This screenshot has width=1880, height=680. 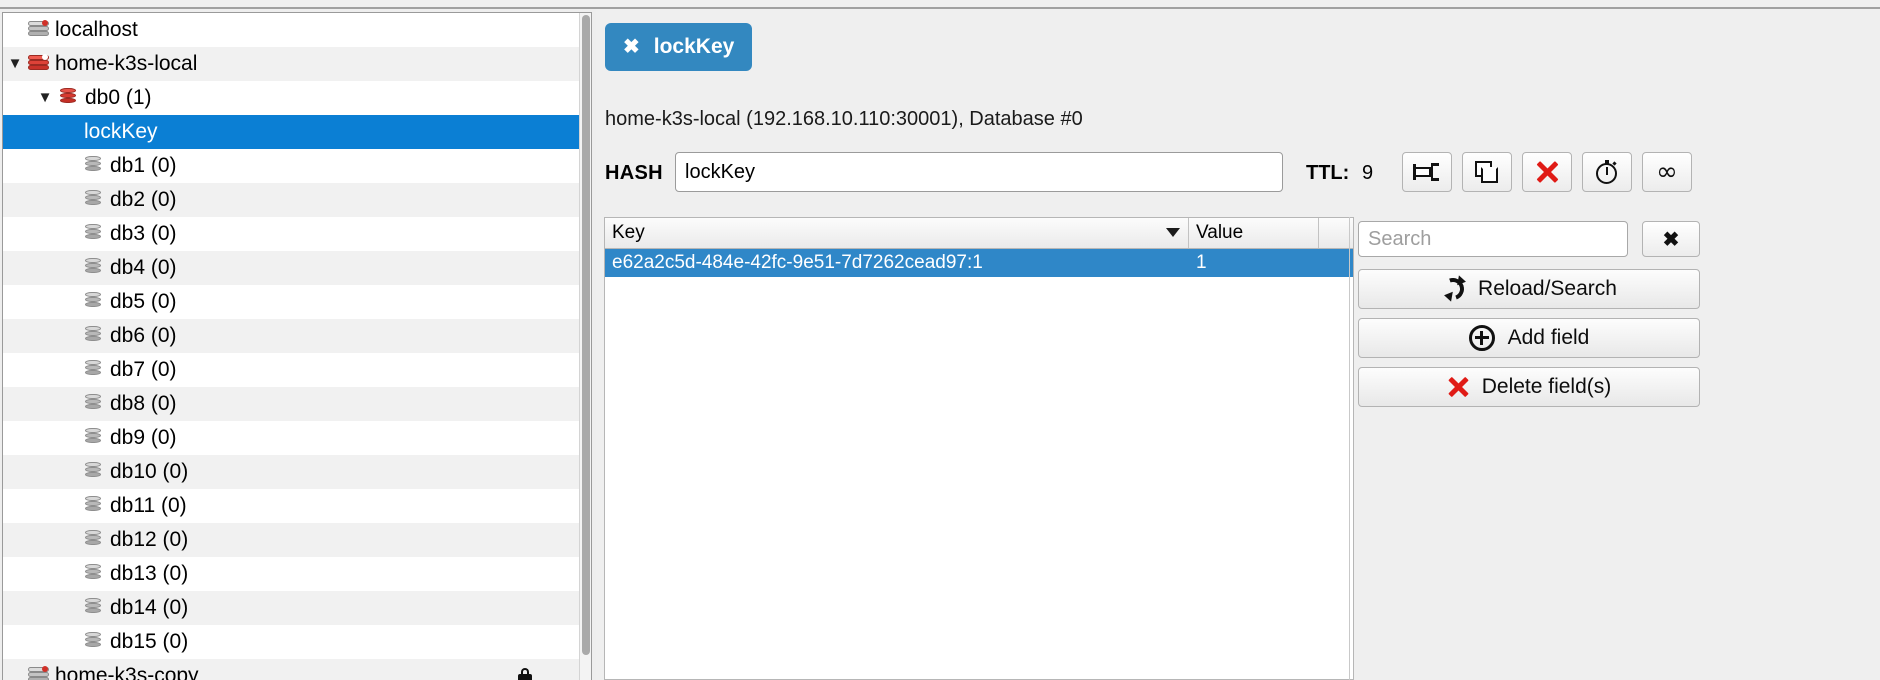 I want to click on tree-item-home-k3s-local: ▼ home-k3s-local, so click(x=291, y=64).